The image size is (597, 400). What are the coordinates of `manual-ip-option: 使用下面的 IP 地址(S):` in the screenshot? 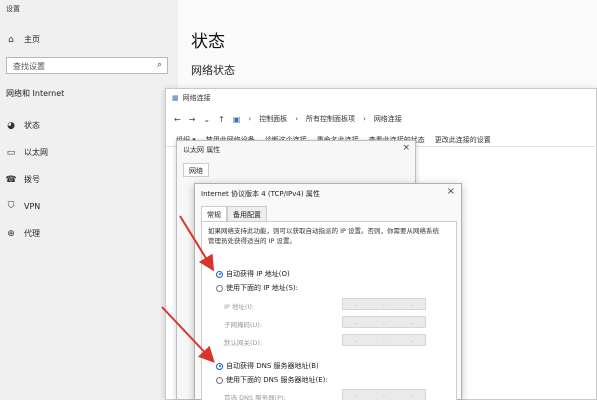 It's located at (257, 288).